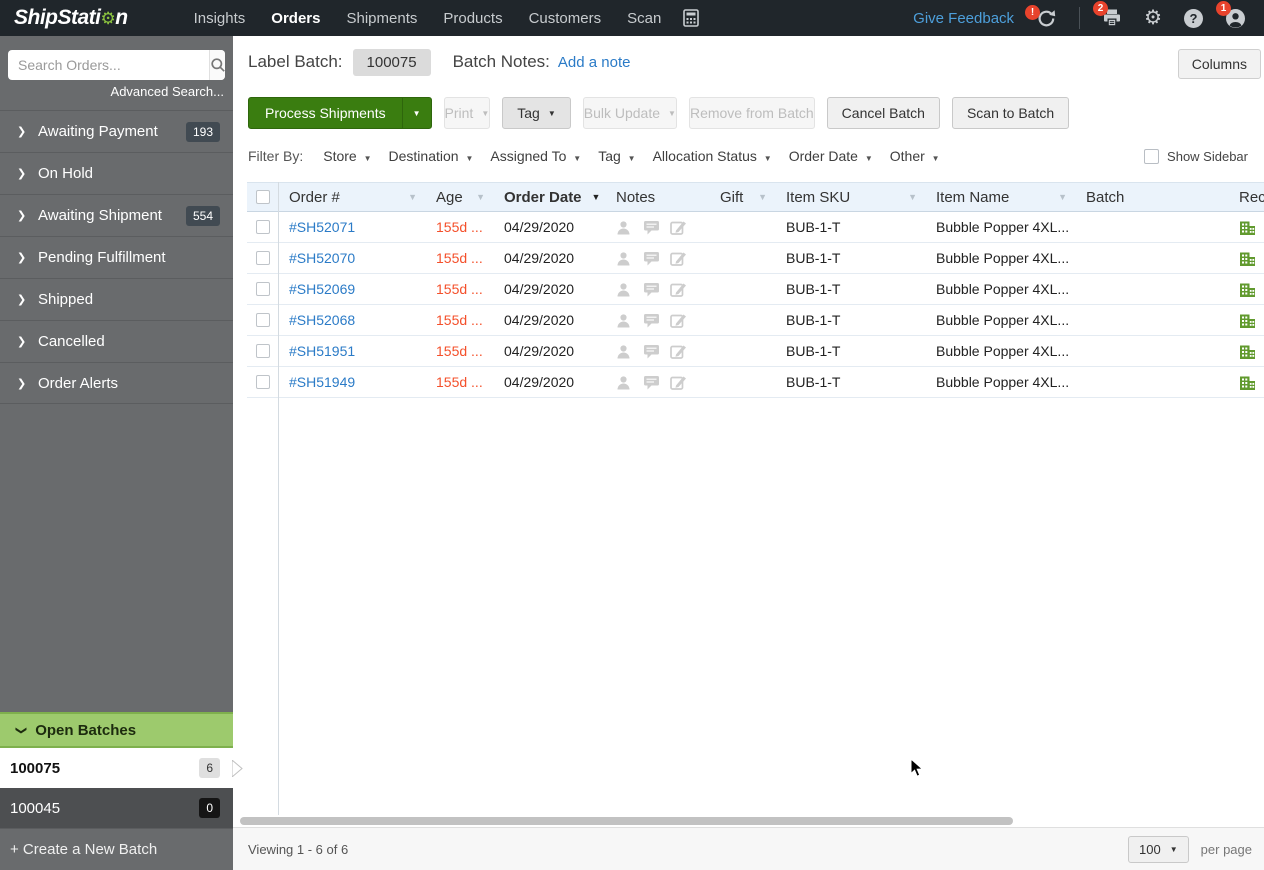 Image resolution: width=1264 pixels, height=870 pixels. I want to click on create-new-batch-button: + Create a New Batch, so click(116, 849).